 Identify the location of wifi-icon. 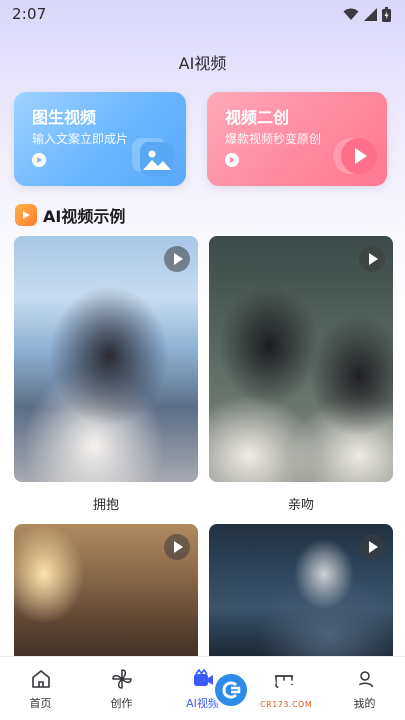
(351, 14).